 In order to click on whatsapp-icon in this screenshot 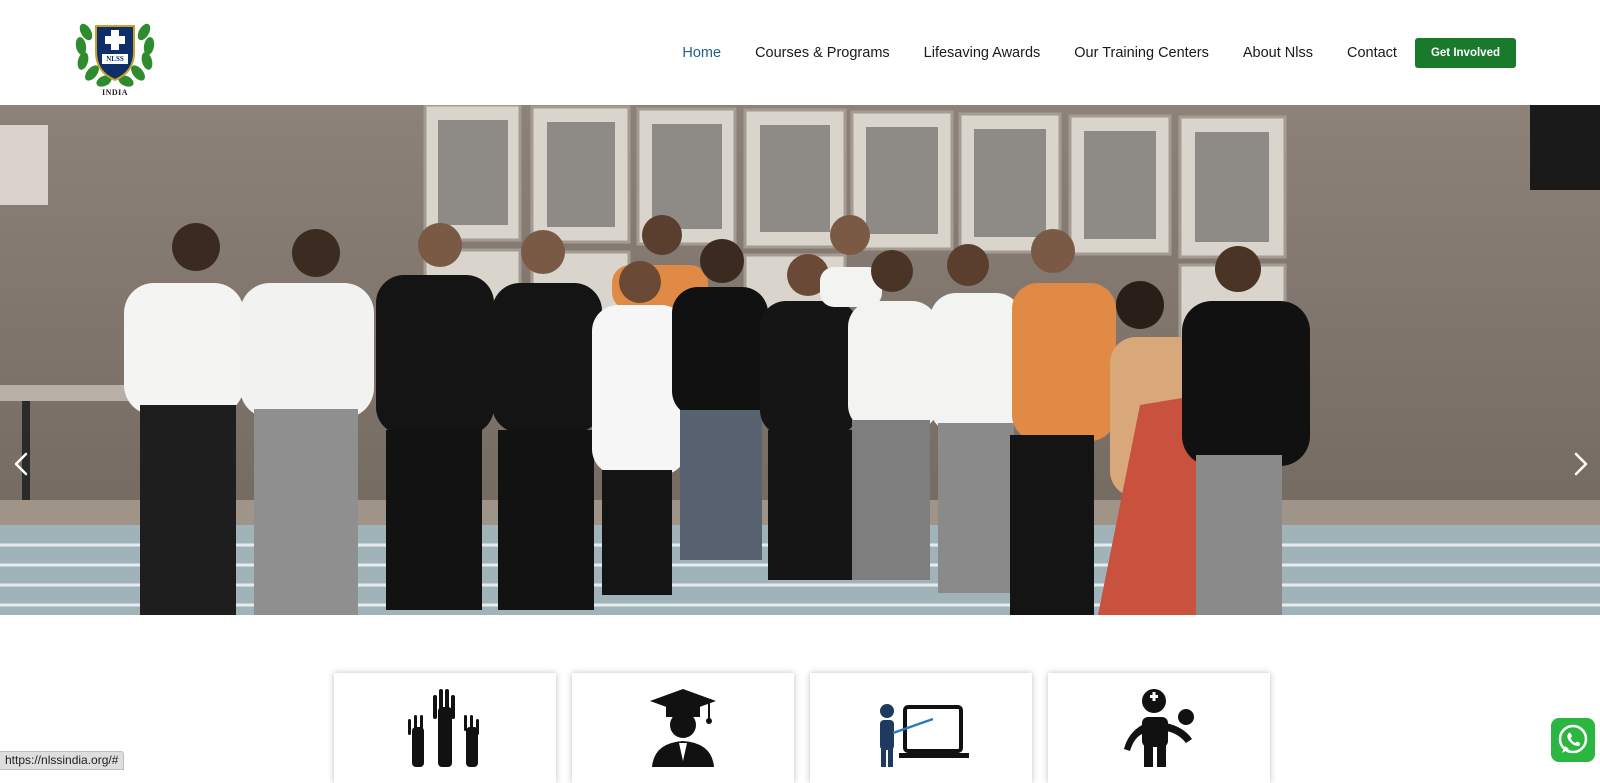, I will do `click(1573, 739)`.